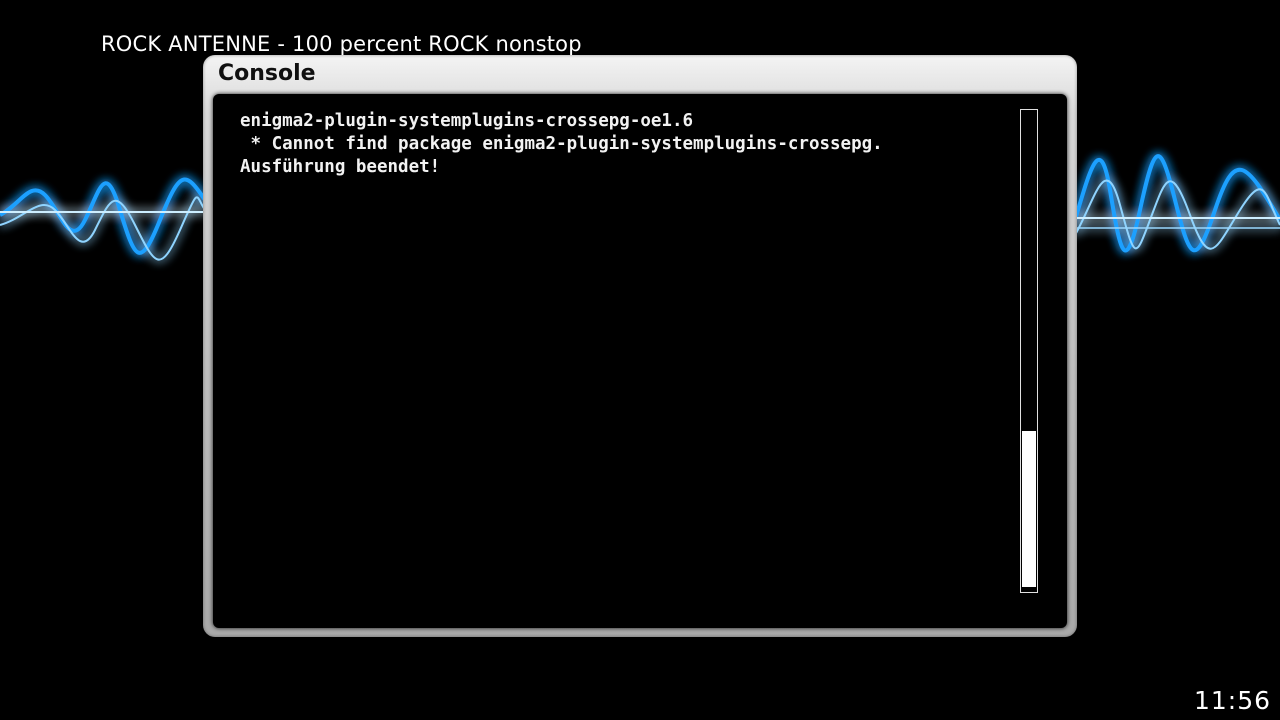 The width and height of the screenshot is (1280, 720). What do you see at coordinates (1029, 351) in the screenshot?
I see `console-scrollbar` at bounding box center [1029, 351].